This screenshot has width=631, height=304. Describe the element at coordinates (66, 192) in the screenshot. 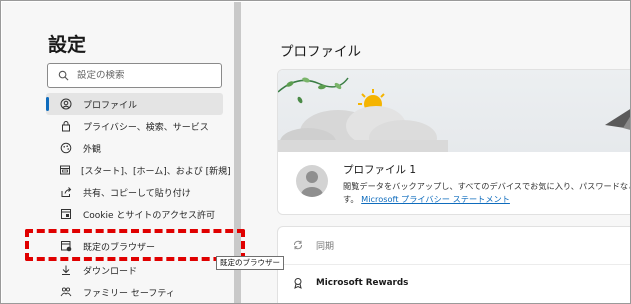

I see `share-icon` at that location.